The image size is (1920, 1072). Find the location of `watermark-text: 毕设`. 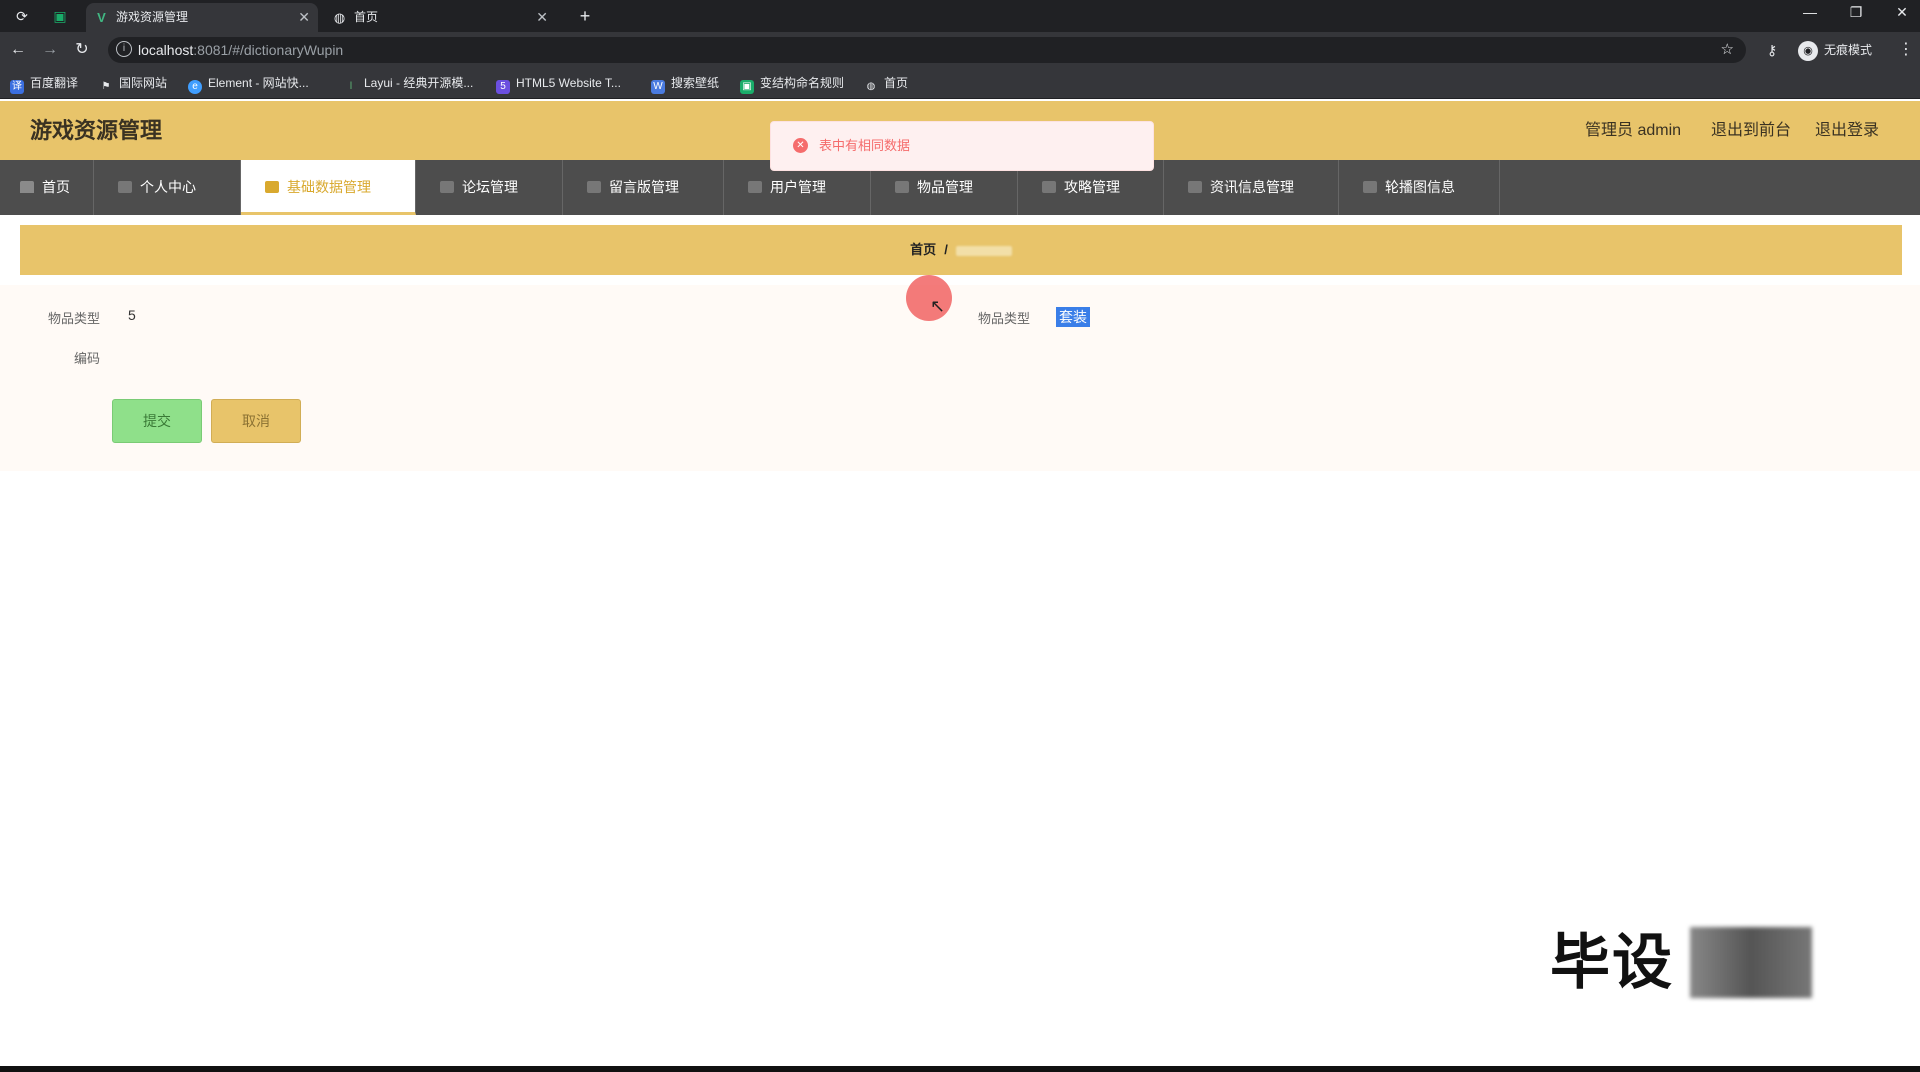

watermark-text: 毕设 is located at coordinates (1612, 962).